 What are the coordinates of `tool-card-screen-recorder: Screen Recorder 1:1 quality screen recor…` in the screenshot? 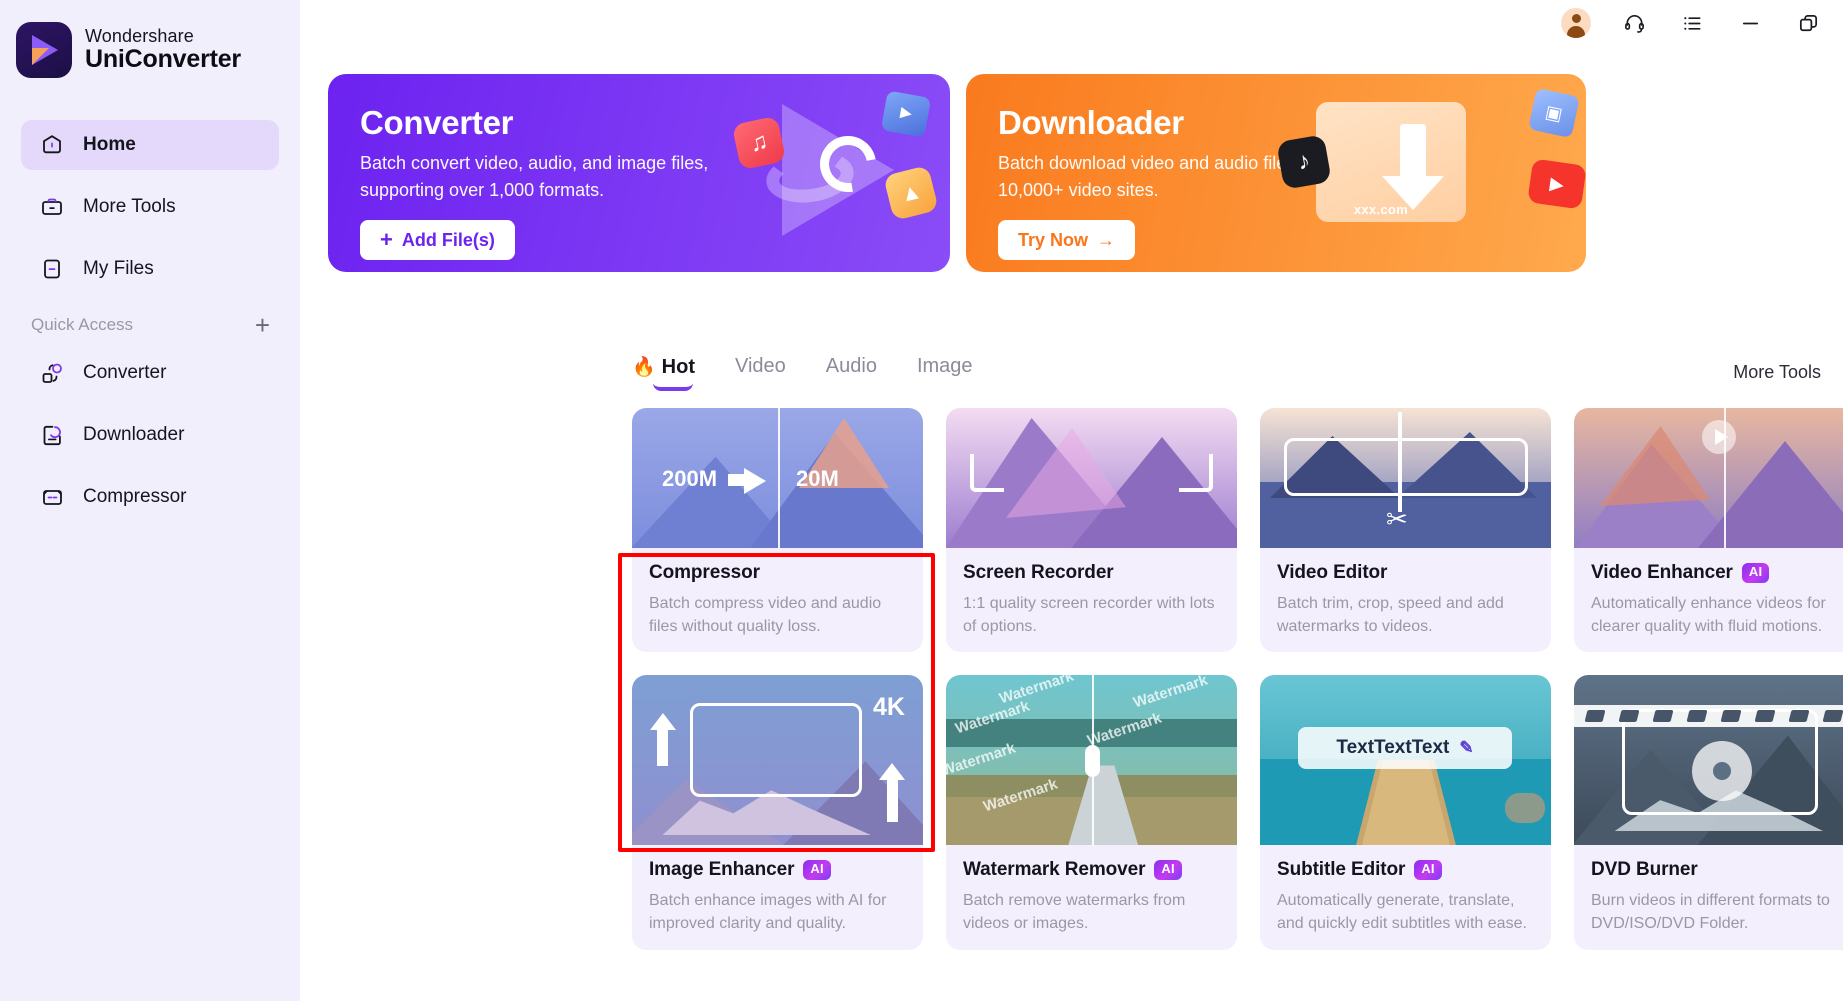 It's located at (1091, 530).